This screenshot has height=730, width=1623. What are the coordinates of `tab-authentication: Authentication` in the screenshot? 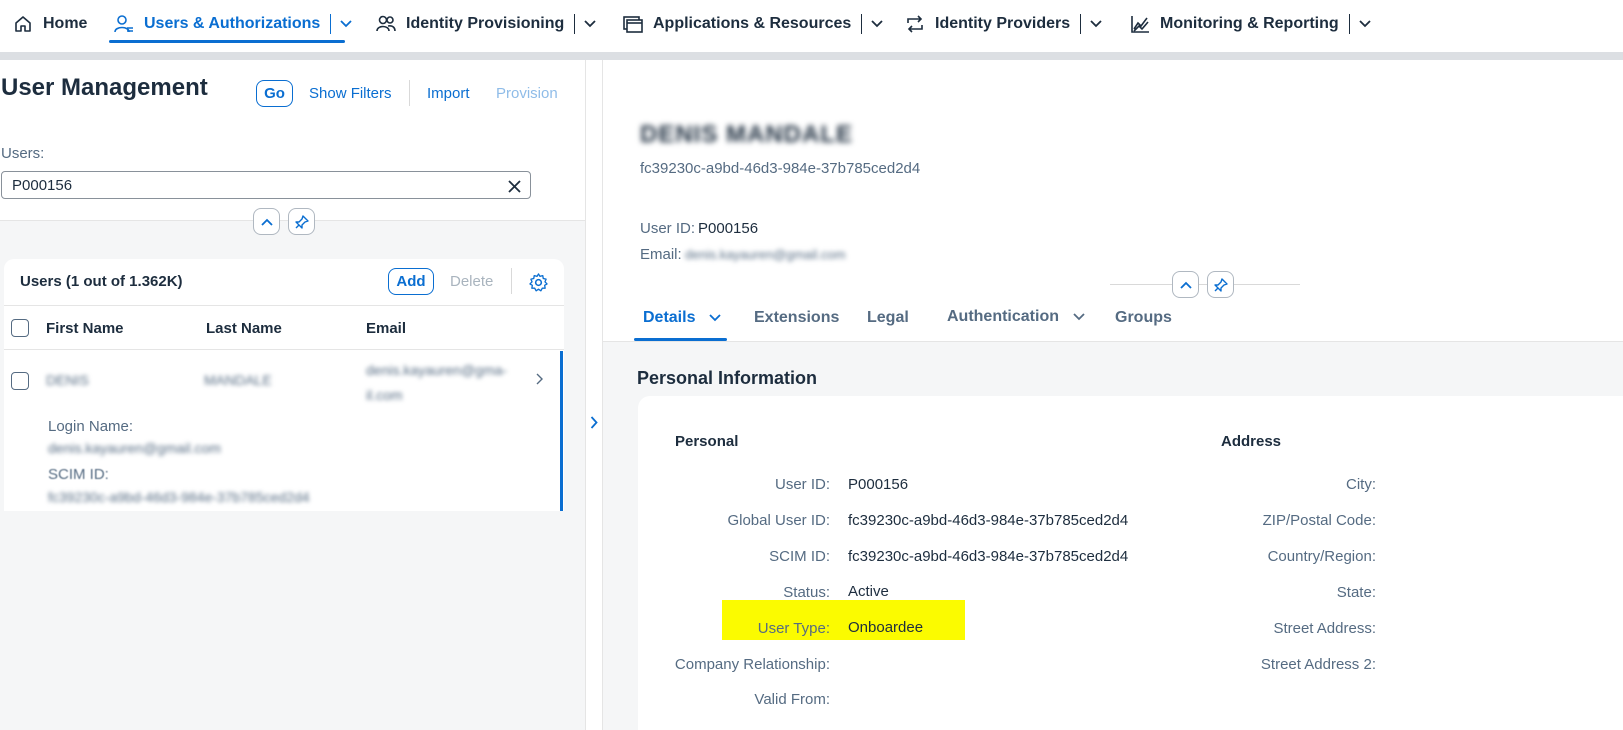 It's located at (1016, 317).